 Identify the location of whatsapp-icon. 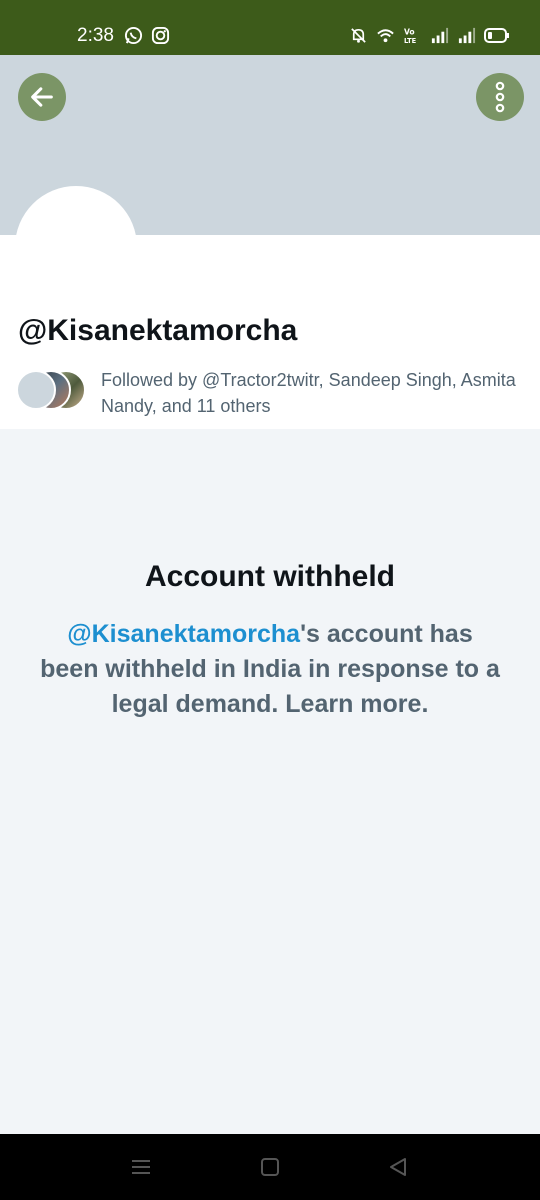
(133, 35).